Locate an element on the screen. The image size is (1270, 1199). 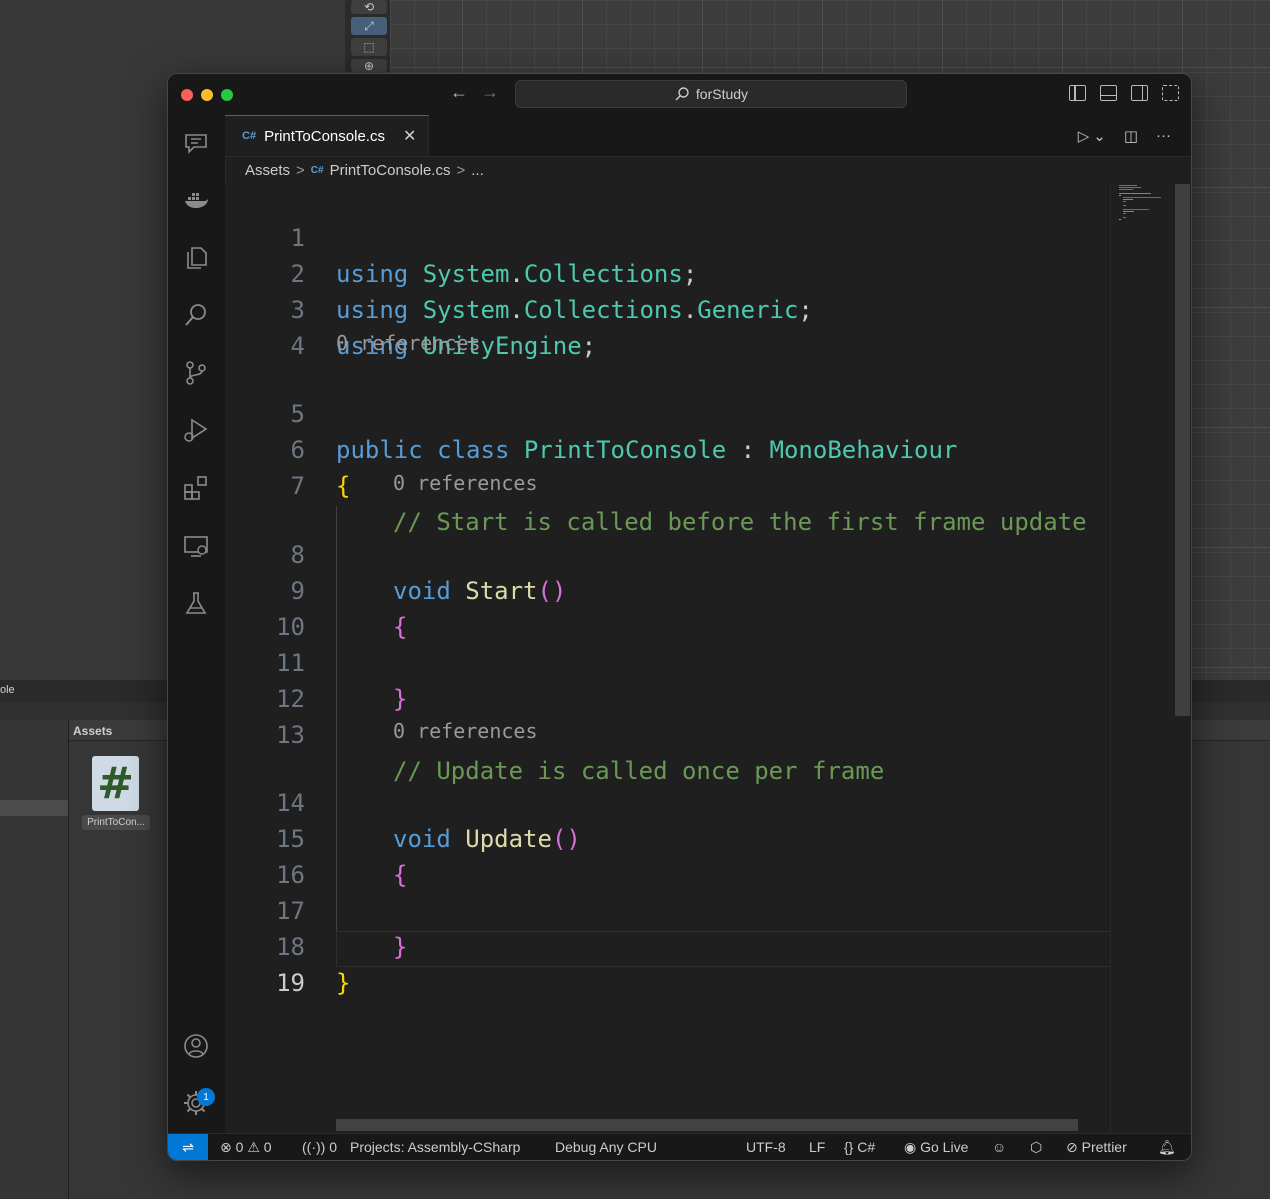
csharp-dev-kit-icon: ⬡ is located at coordinates (1036, 1147).